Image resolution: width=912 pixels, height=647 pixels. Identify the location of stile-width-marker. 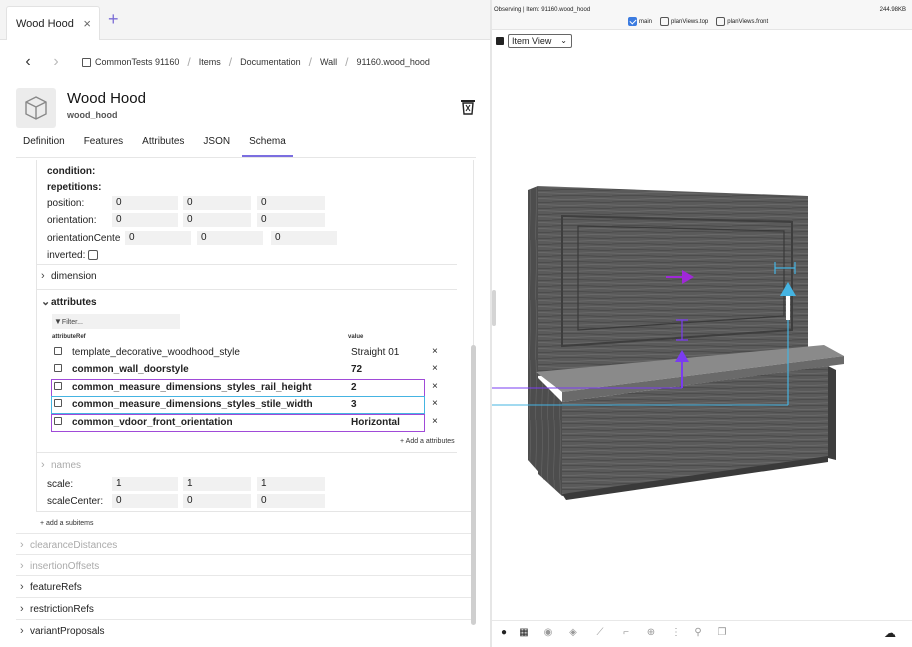
(644, 334).